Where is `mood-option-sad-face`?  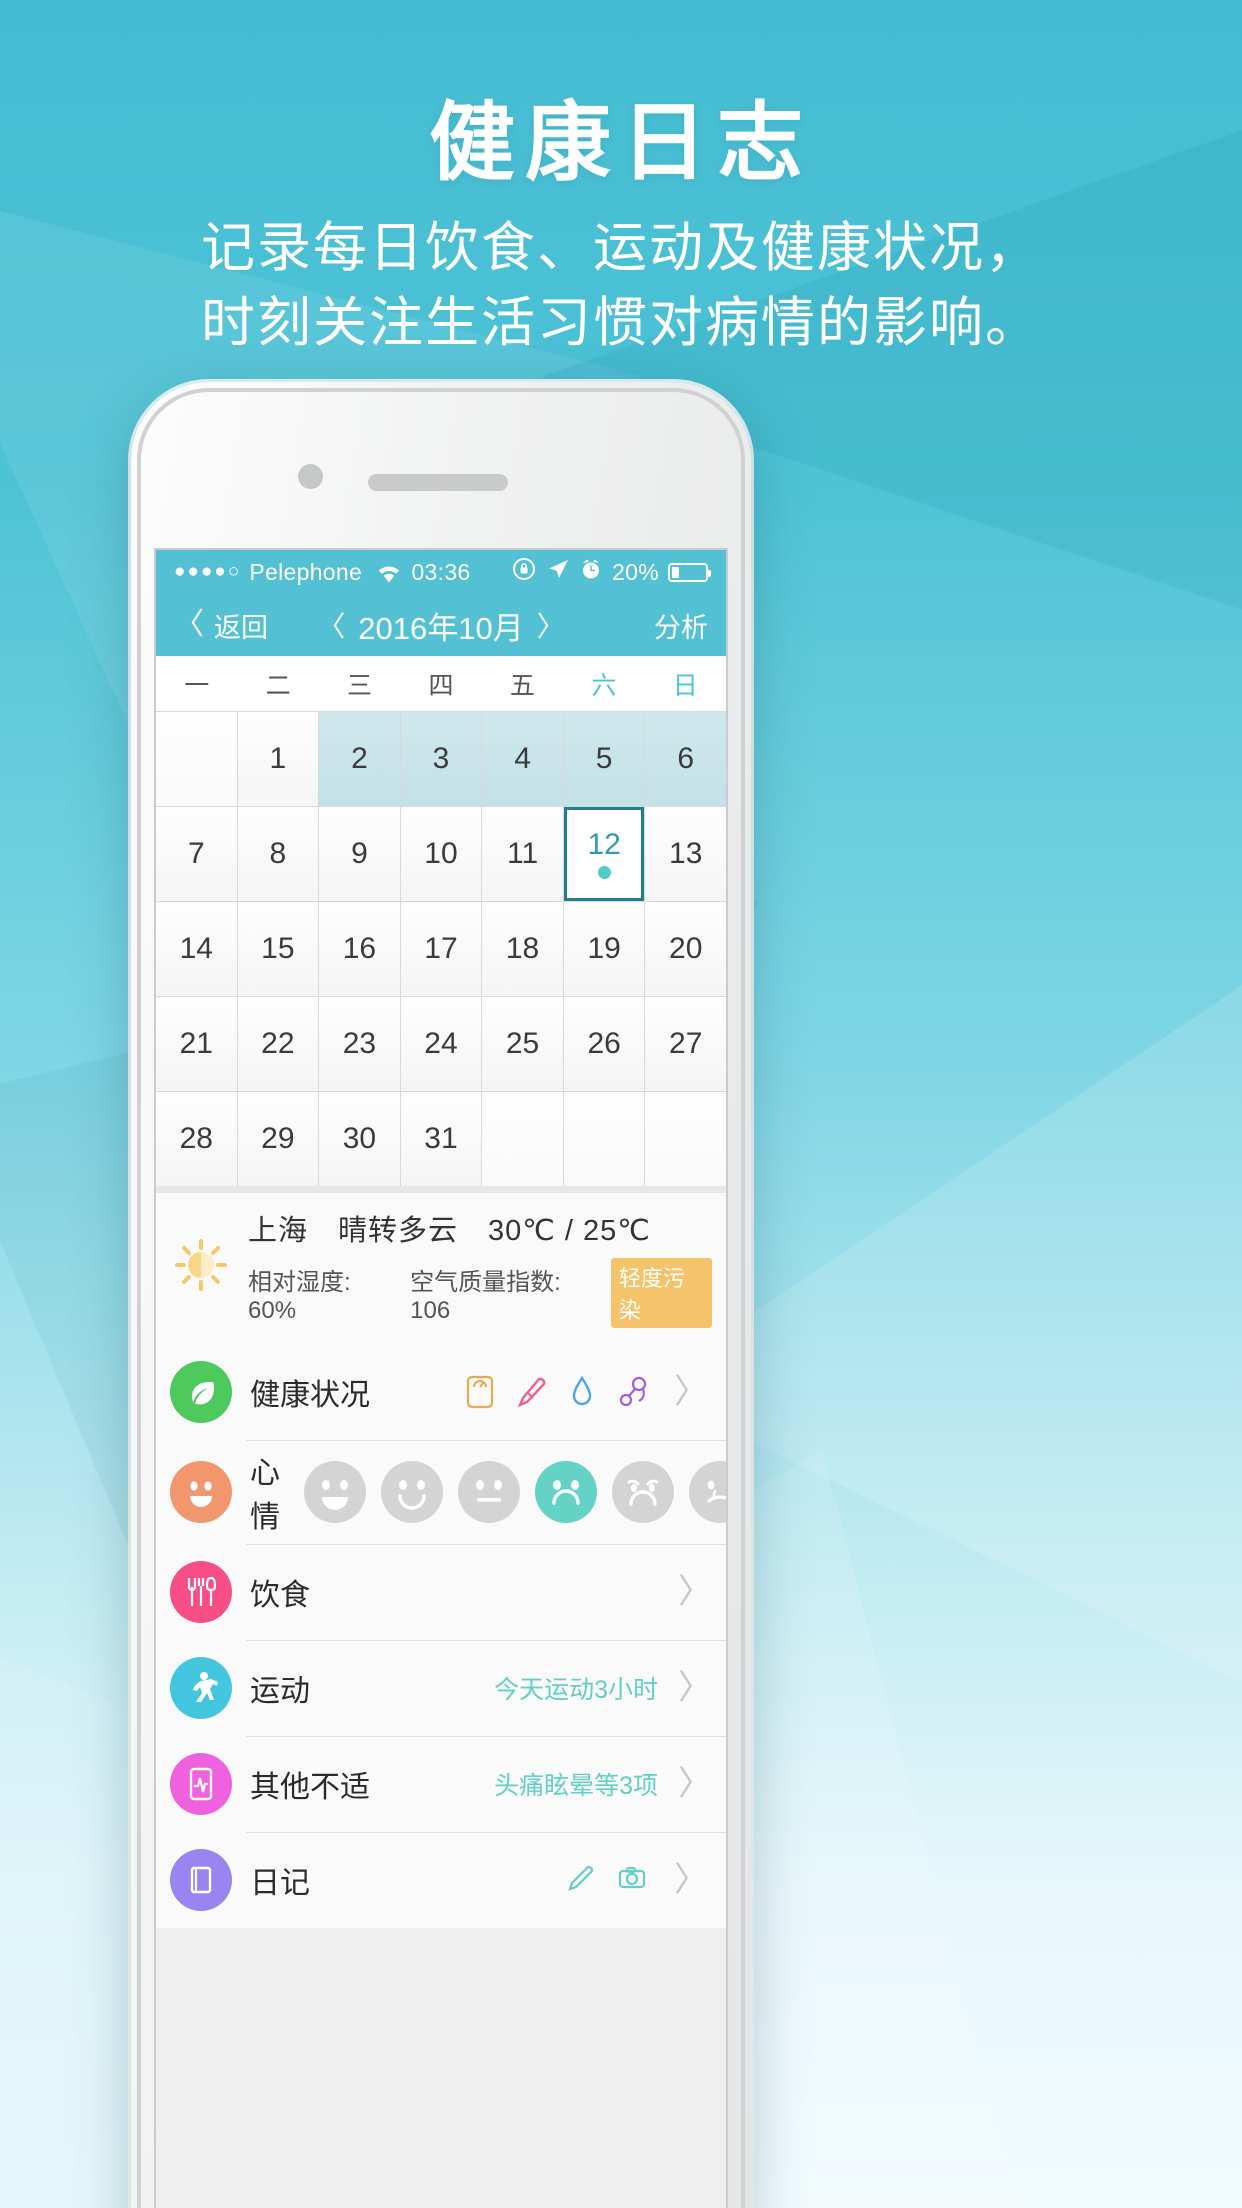 mood-option-sad-face is located at coordinates (566, 1492).